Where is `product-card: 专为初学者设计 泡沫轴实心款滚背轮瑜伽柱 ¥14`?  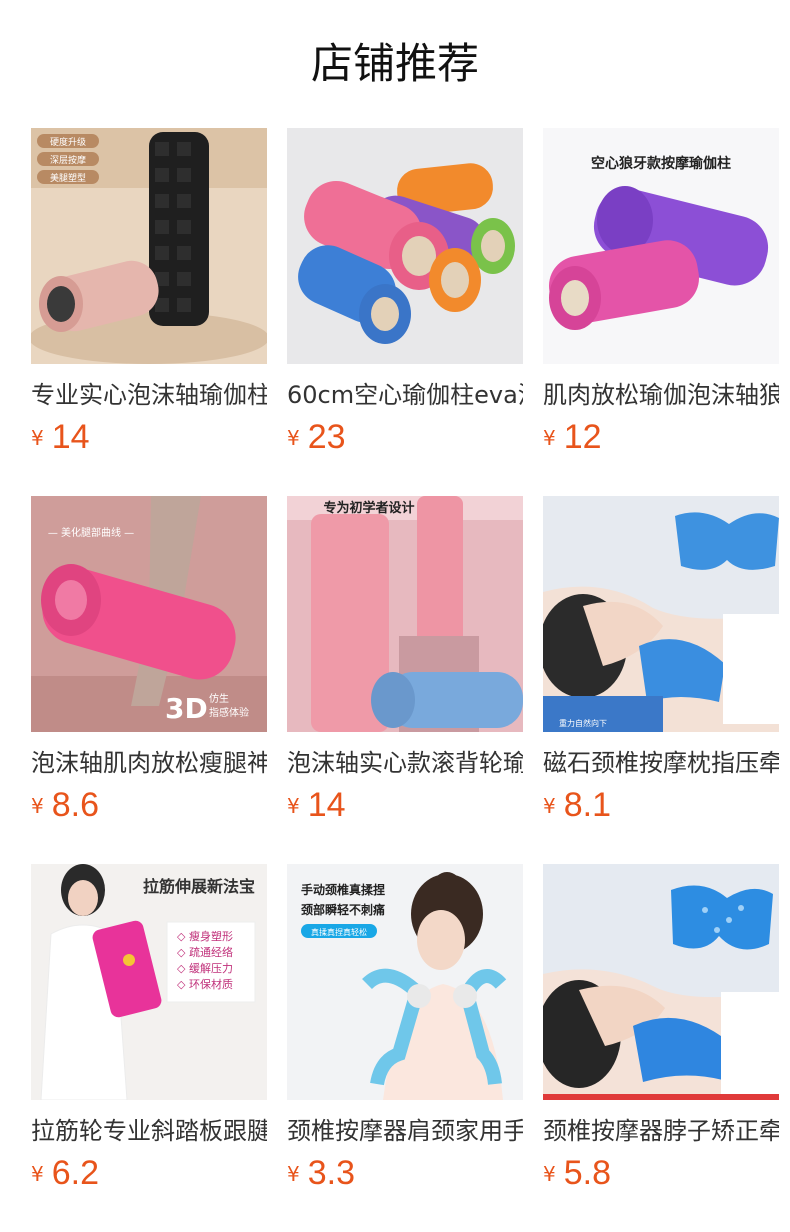
product-card: 专为初学者设计 泡沫轴实心款滚背轮瑜伽柱 ¥14 is located at coordinates (405, 666).